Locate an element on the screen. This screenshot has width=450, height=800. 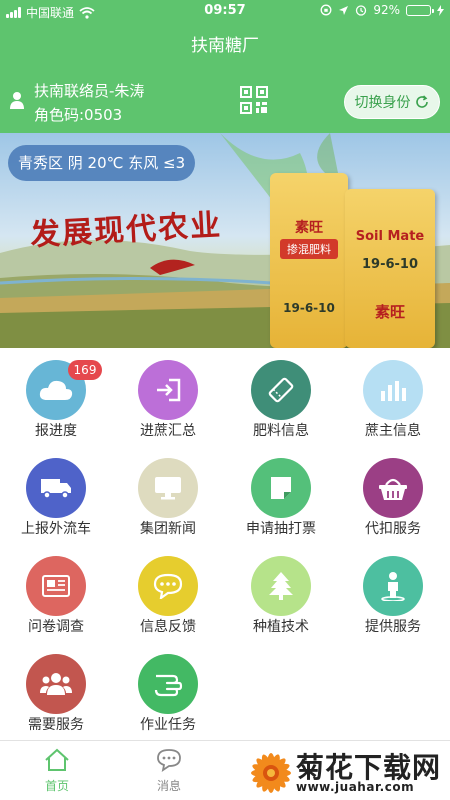
menu-item-label: 申请抽打票 is located at coordinates (281, 529).